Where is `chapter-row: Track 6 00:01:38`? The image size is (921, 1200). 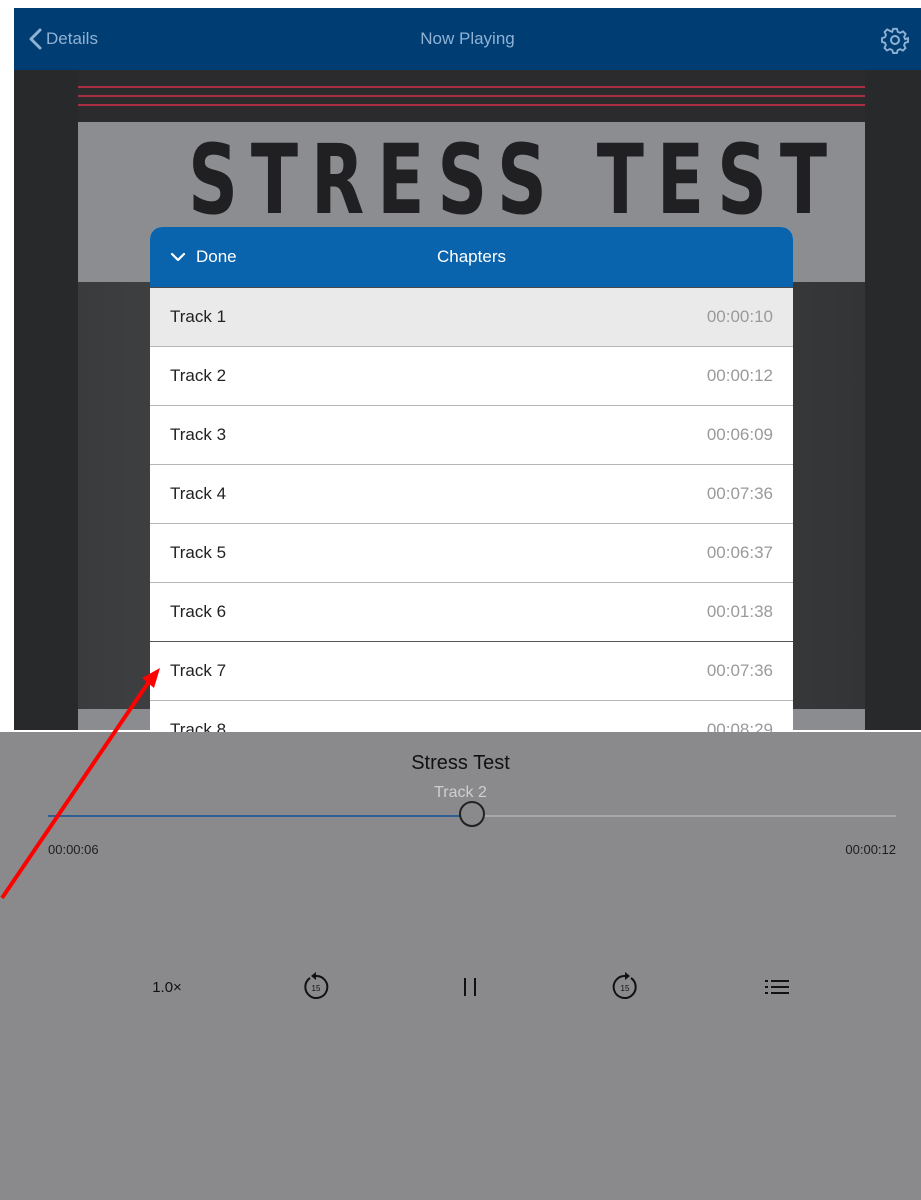
chapter-row: Track 6 00:01:38 is located at coordinates (471, 611).